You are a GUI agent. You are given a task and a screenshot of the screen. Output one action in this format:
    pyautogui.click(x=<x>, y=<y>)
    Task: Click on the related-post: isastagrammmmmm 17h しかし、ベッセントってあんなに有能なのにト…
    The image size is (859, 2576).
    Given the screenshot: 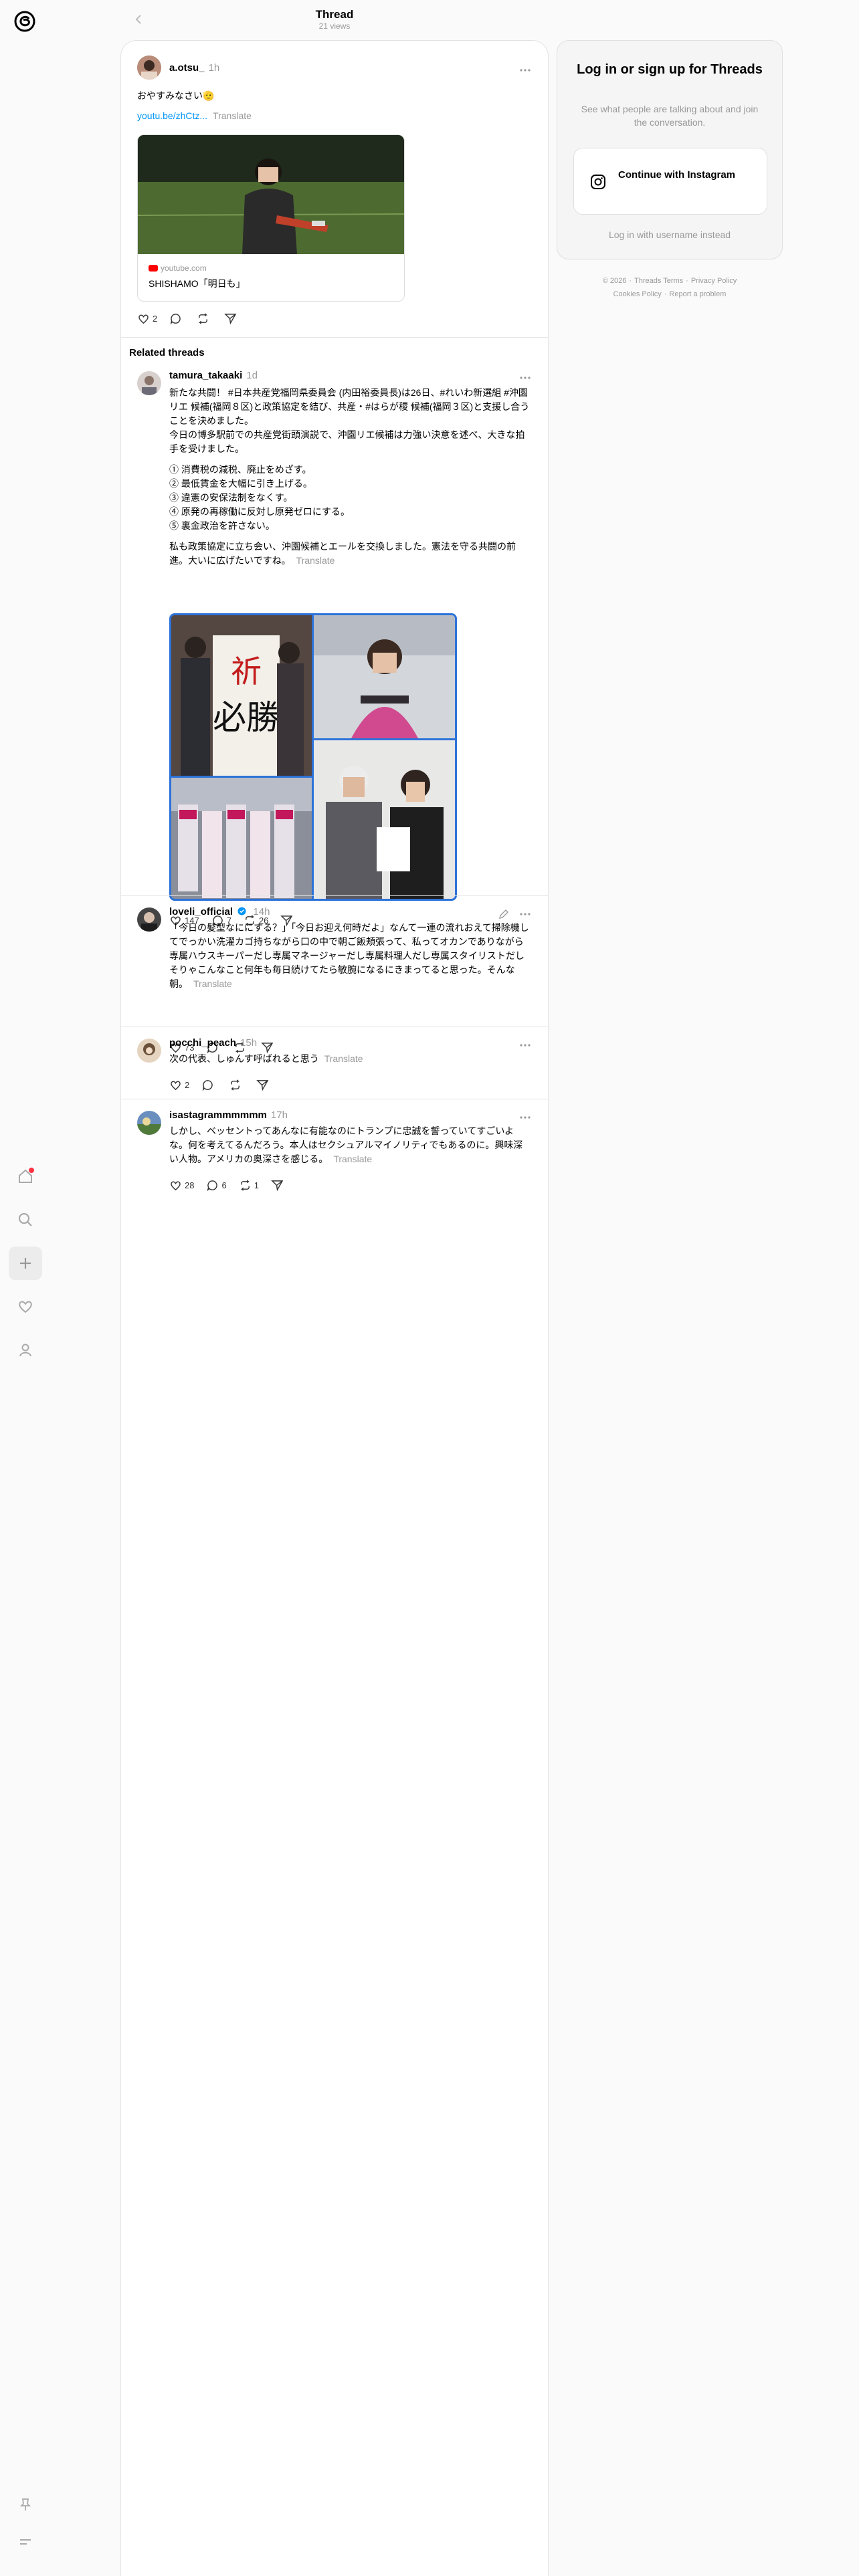 What is the action you would take?
    pyautogui.click(x=334, y=1153)
    